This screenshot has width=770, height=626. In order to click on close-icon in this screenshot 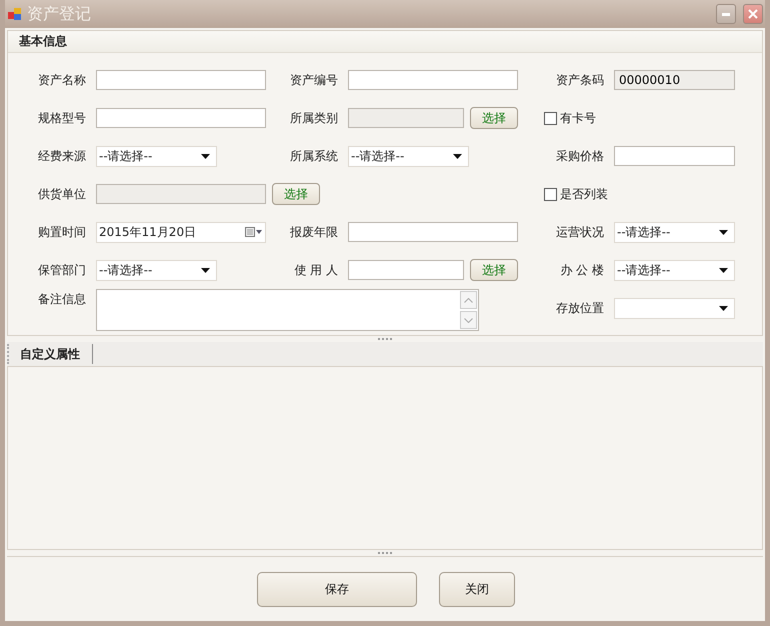, I will do `click(753, 14)`.